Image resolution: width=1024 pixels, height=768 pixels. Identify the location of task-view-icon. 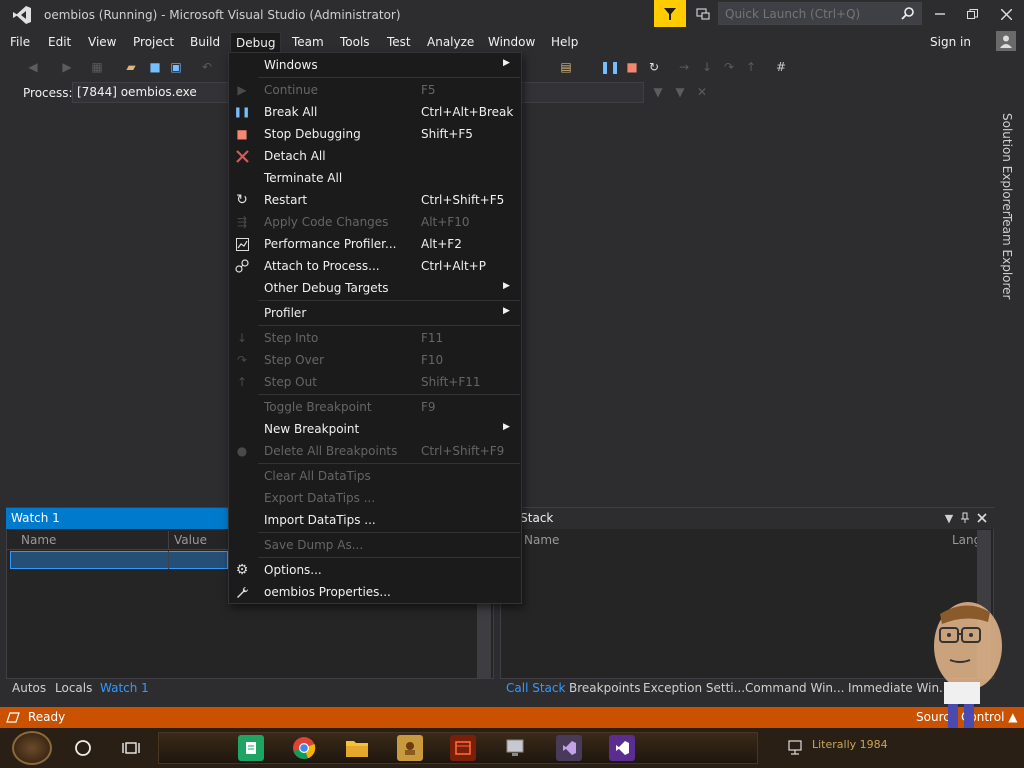
(131, 748).